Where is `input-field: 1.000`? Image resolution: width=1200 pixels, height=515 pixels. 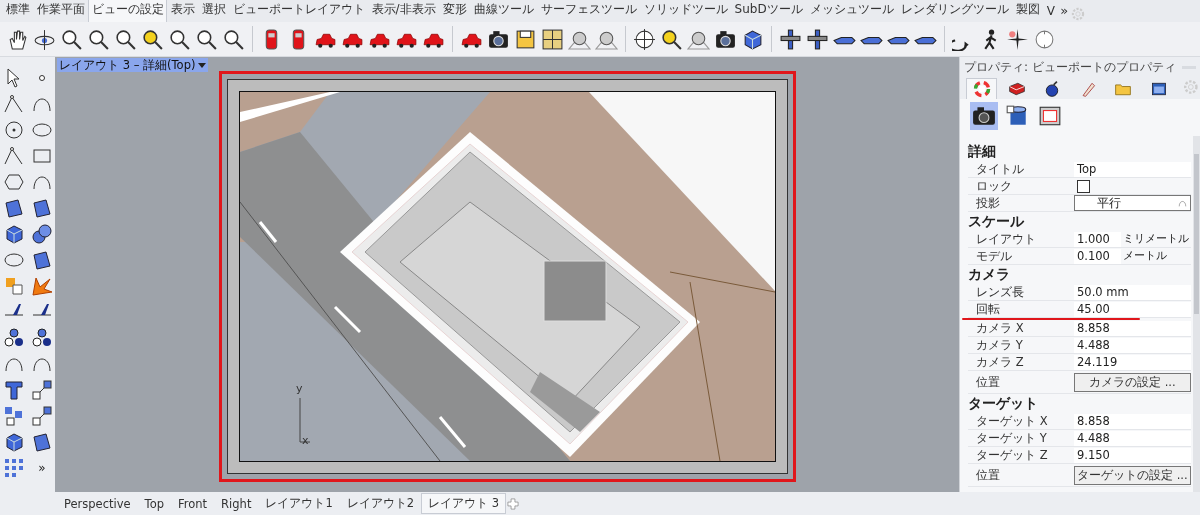 input-field: 1.000 is located at coordinates (1097, 239).